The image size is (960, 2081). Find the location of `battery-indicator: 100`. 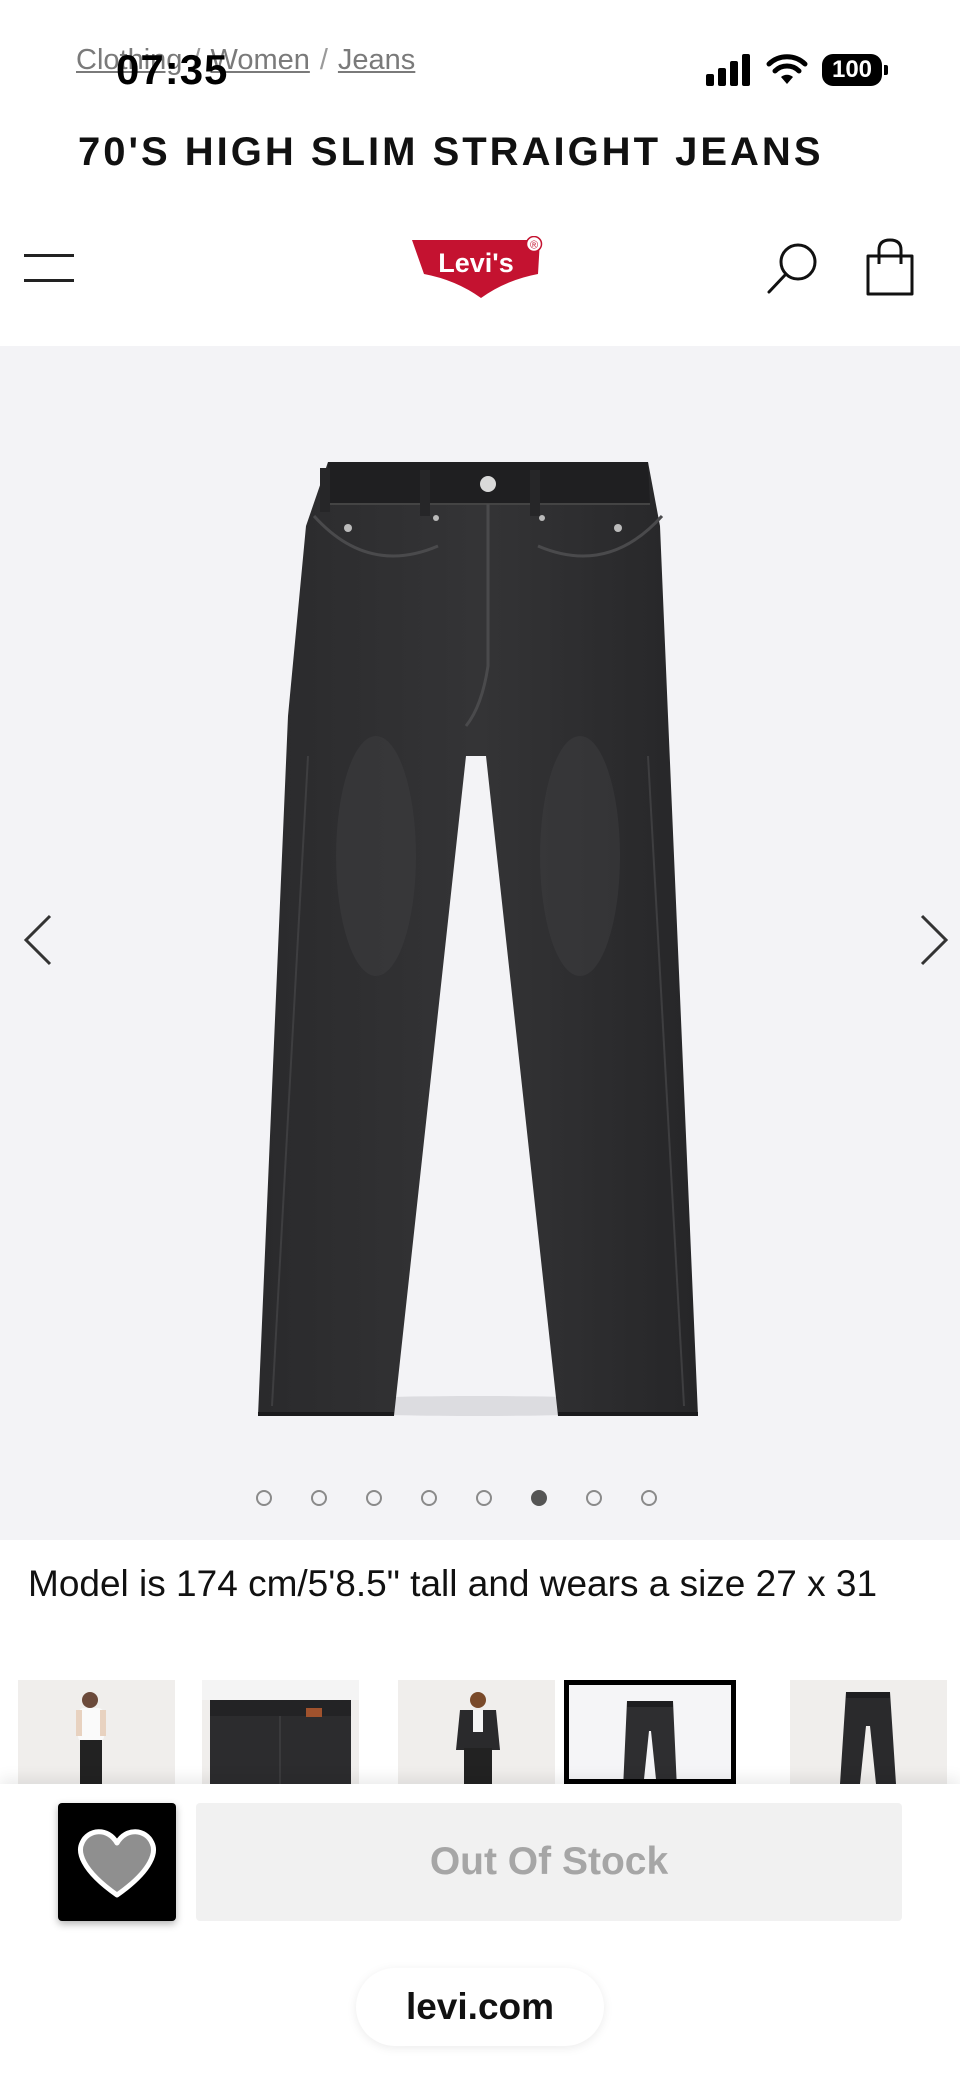

battery-indicator: 100 is located at coordinates (855, 70).